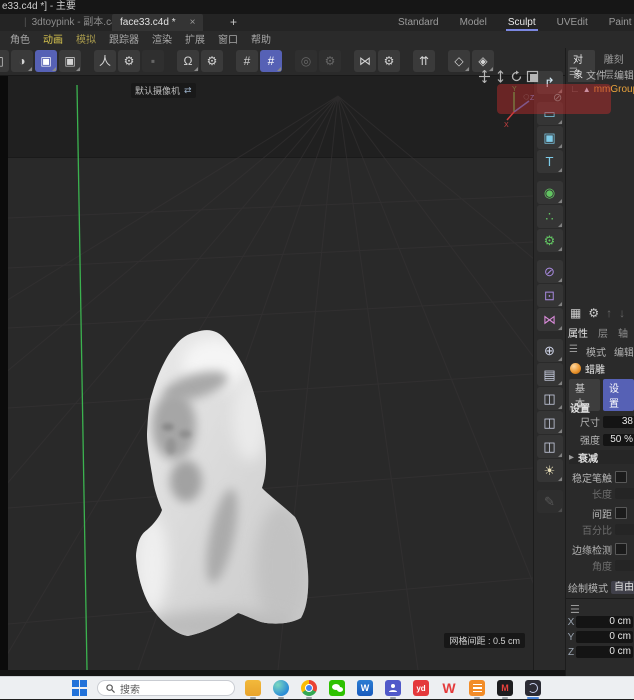 The image size is (634, 700). What do you see at coordinates (483, 60) in the screenshot?
I see `stencil-button: ◈` at bounding box center [483, 60].